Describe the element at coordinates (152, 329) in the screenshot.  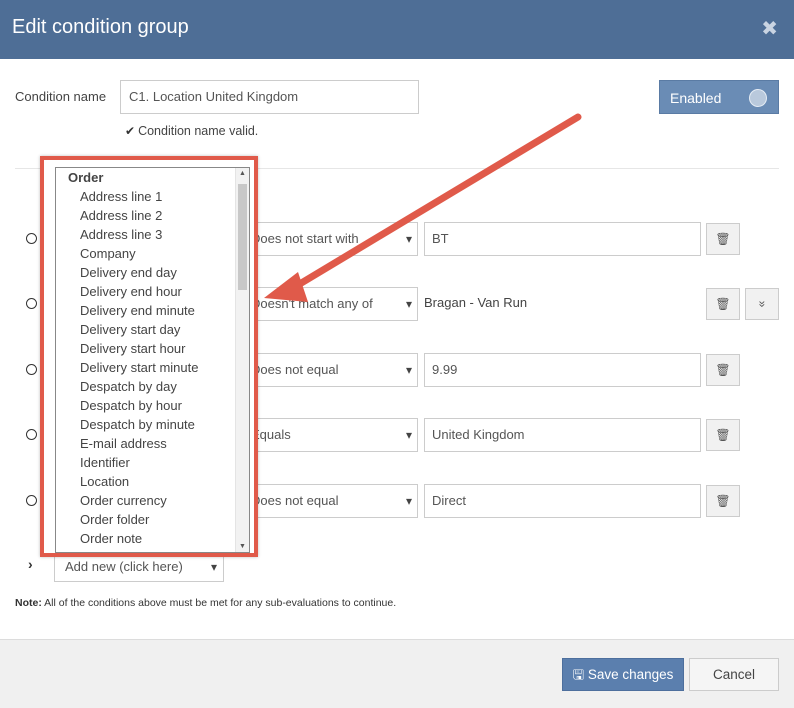
I see `dropdown-option: Delivery start day` at that location.